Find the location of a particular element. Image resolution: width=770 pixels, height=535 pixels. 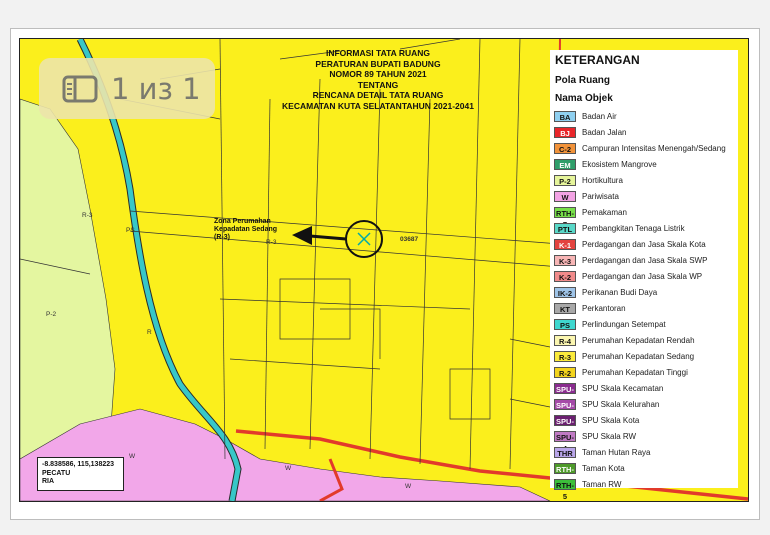

legend-label: Campuran Intensitas Menengah/Sedang is located at coordinates (654, 148).